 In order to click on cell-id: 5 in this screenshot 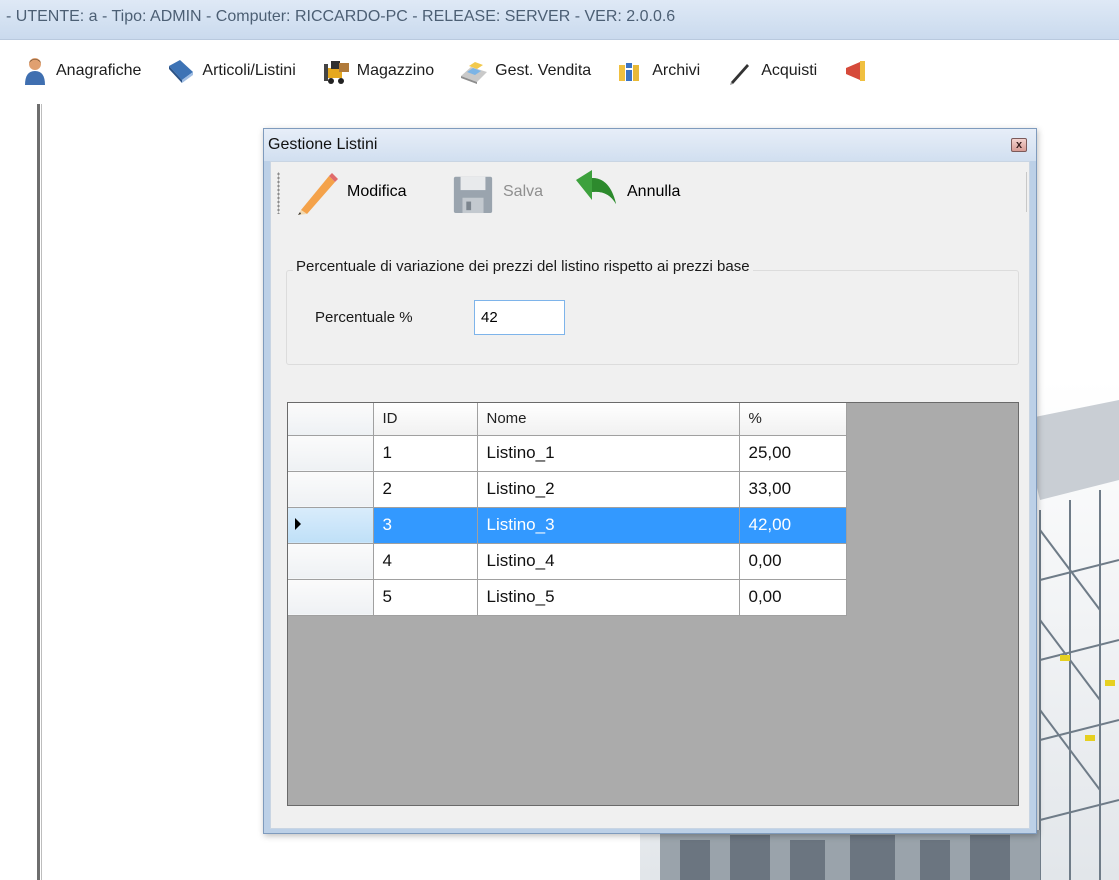, I will do `click(425, 597)`.